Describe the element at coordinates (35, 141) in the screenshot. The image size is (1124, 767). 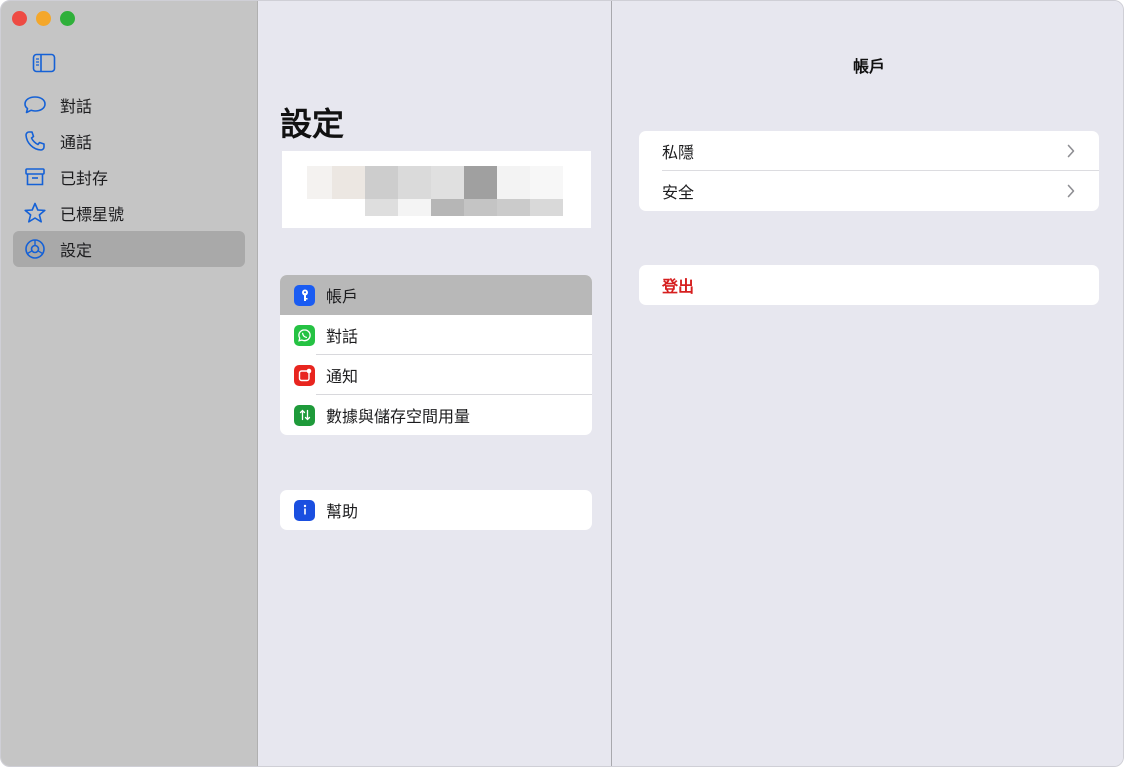
I see `phone-icon` at that location.